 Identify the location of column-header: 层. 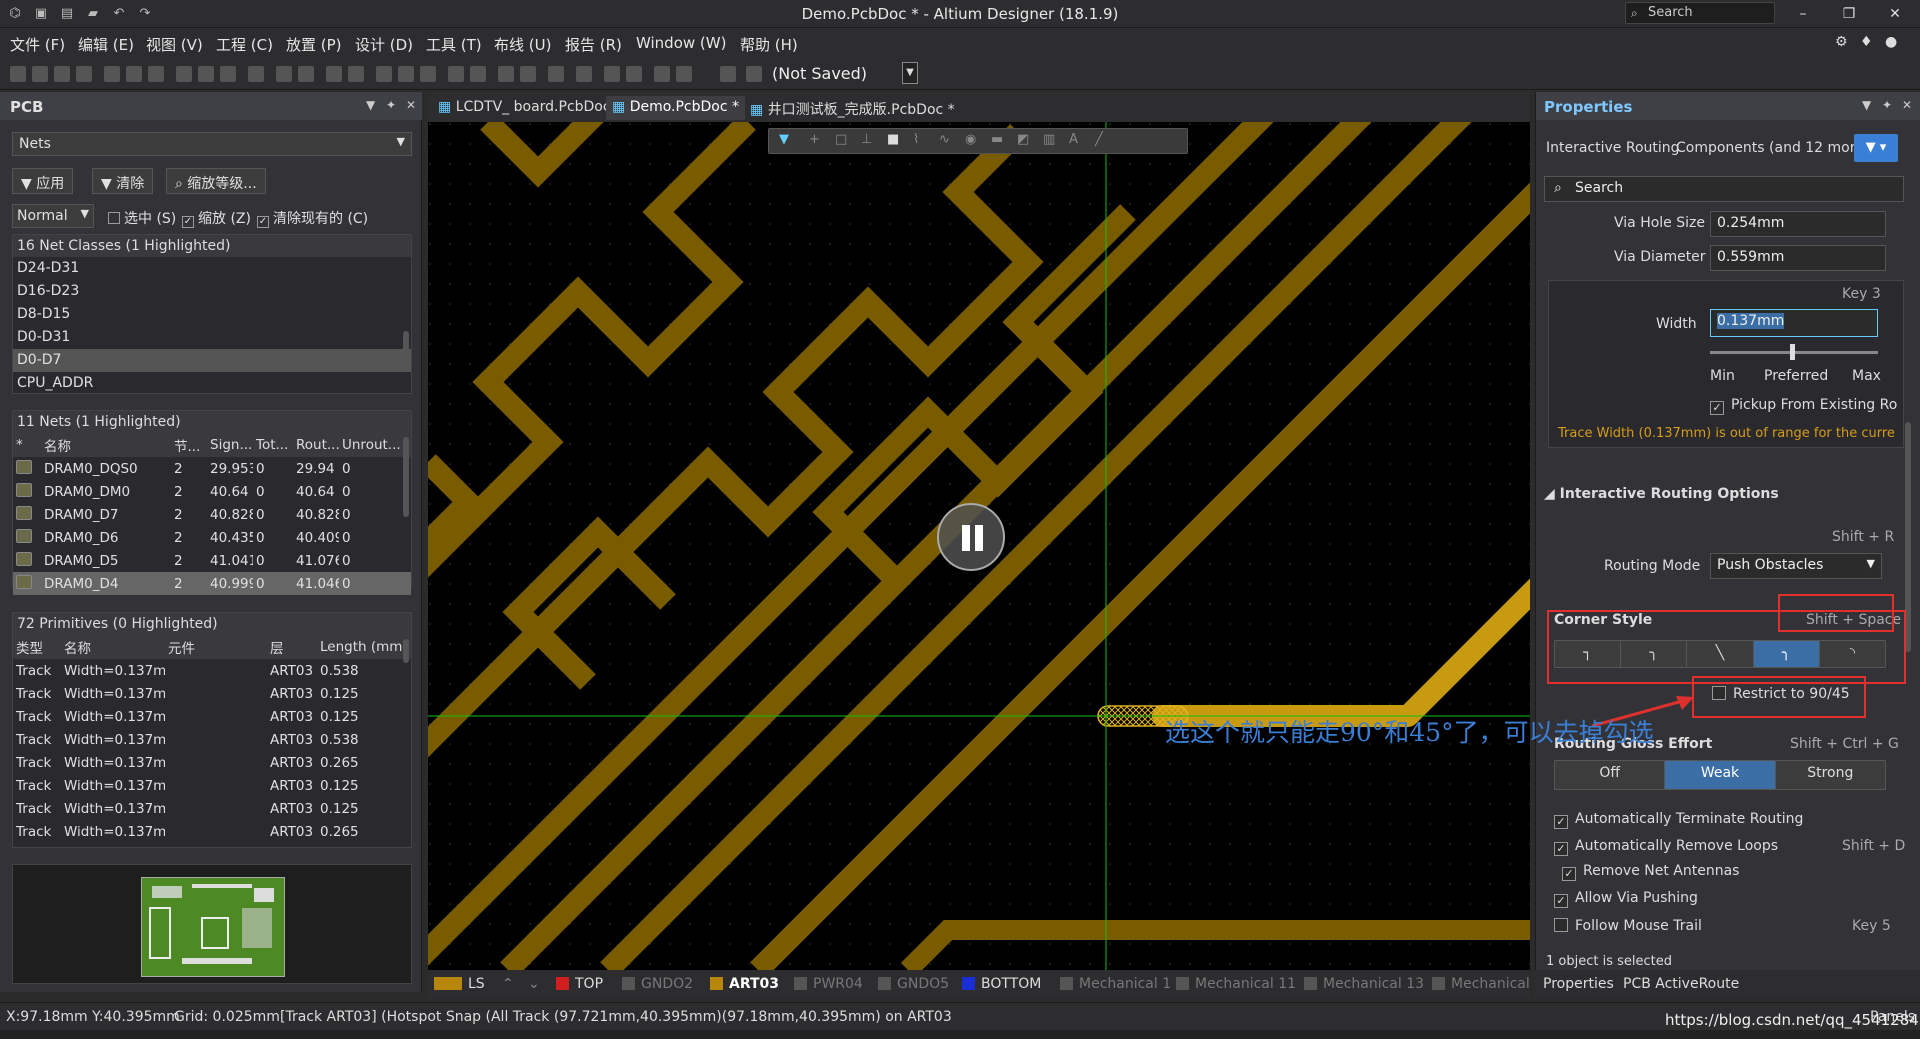
(292, 647).